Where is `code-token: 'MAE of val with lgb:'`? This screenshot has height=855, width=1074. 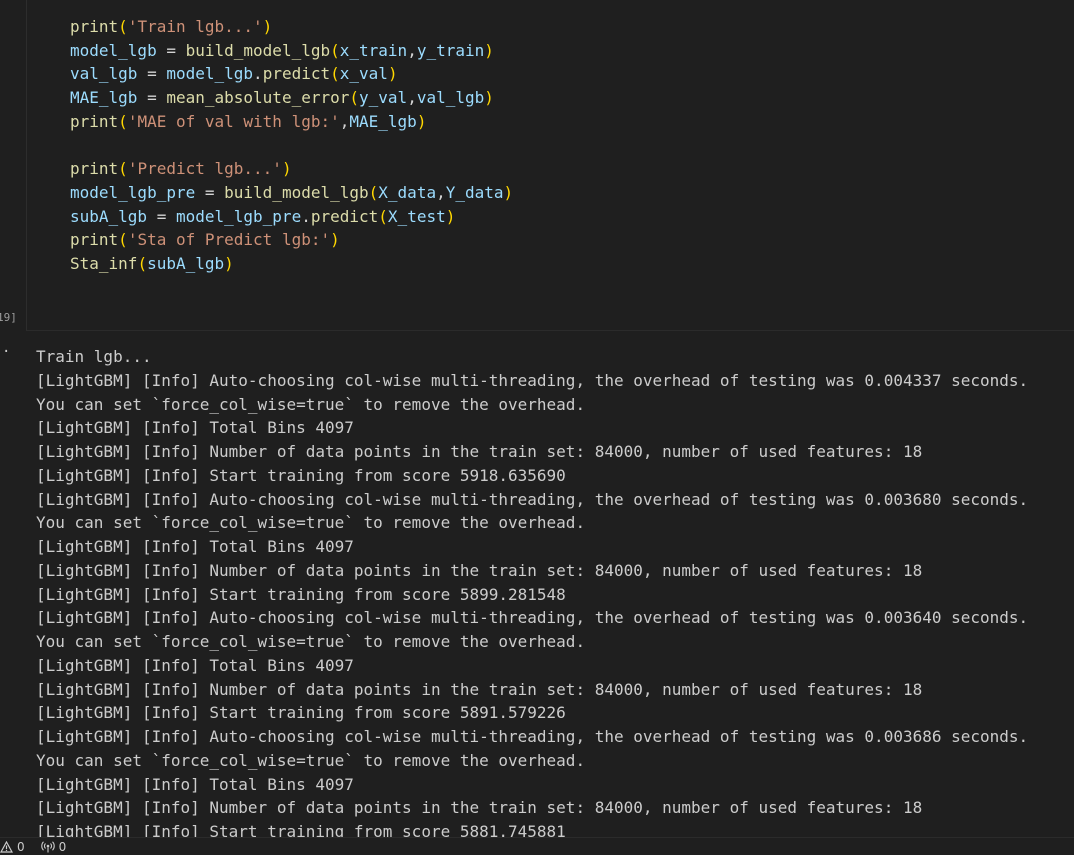 code-token: 'MAE of val with lgb:' is located at coordinates (233, 121).